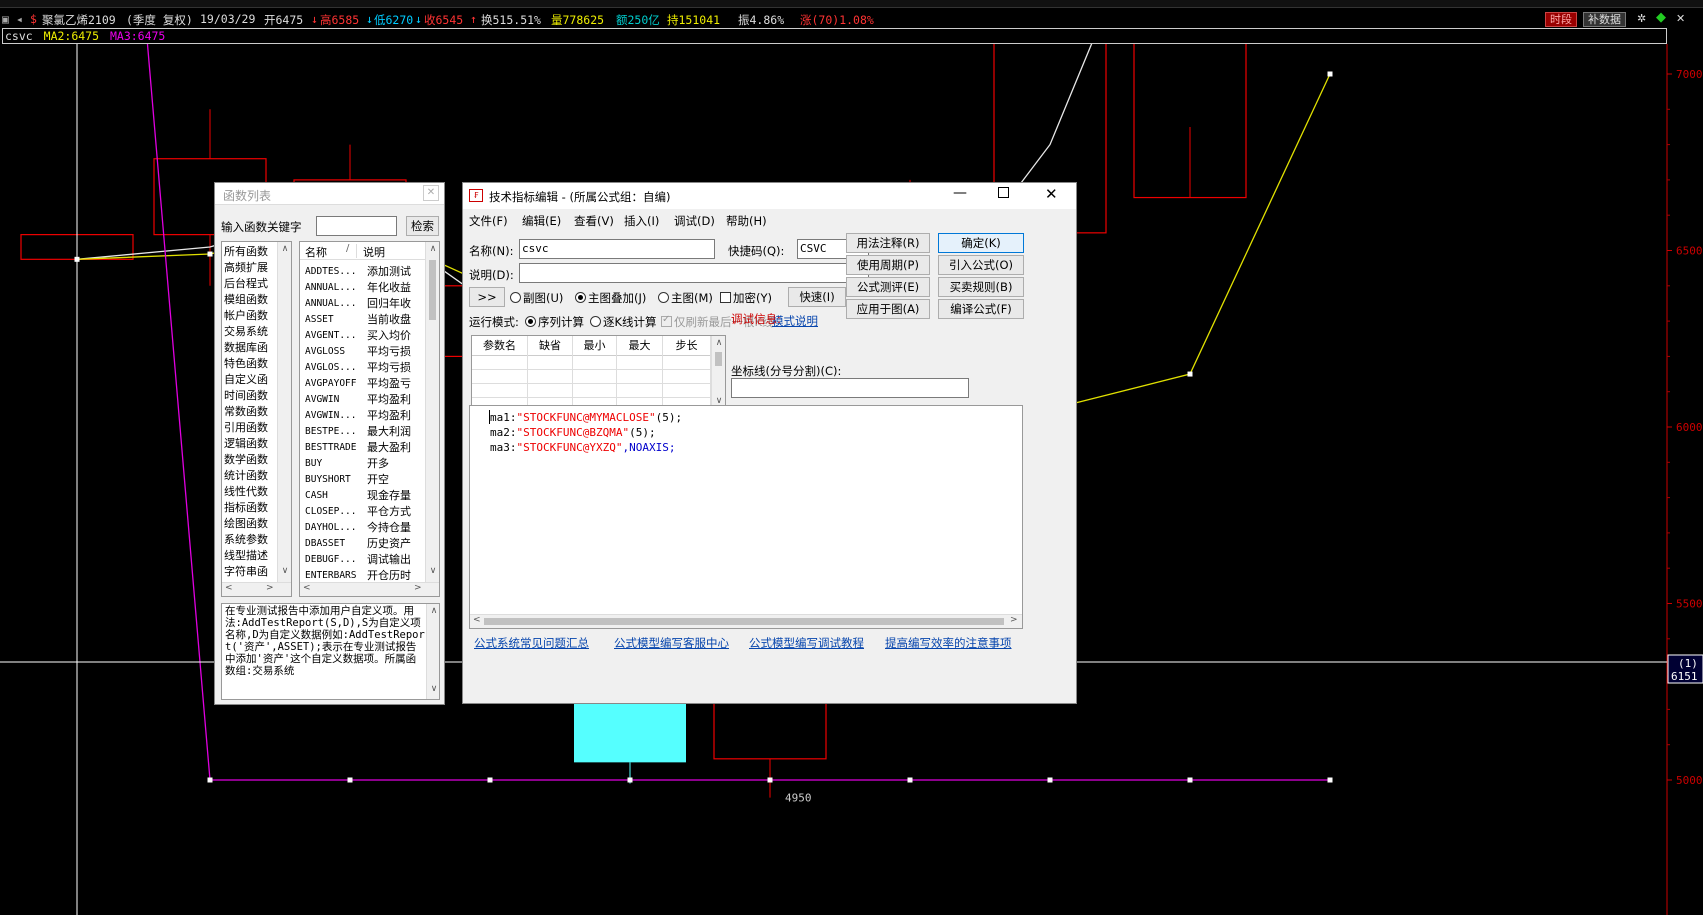 This screenshot has height=915, width=1703. I want to click on col-name-header: 名称, so click(316, 252).